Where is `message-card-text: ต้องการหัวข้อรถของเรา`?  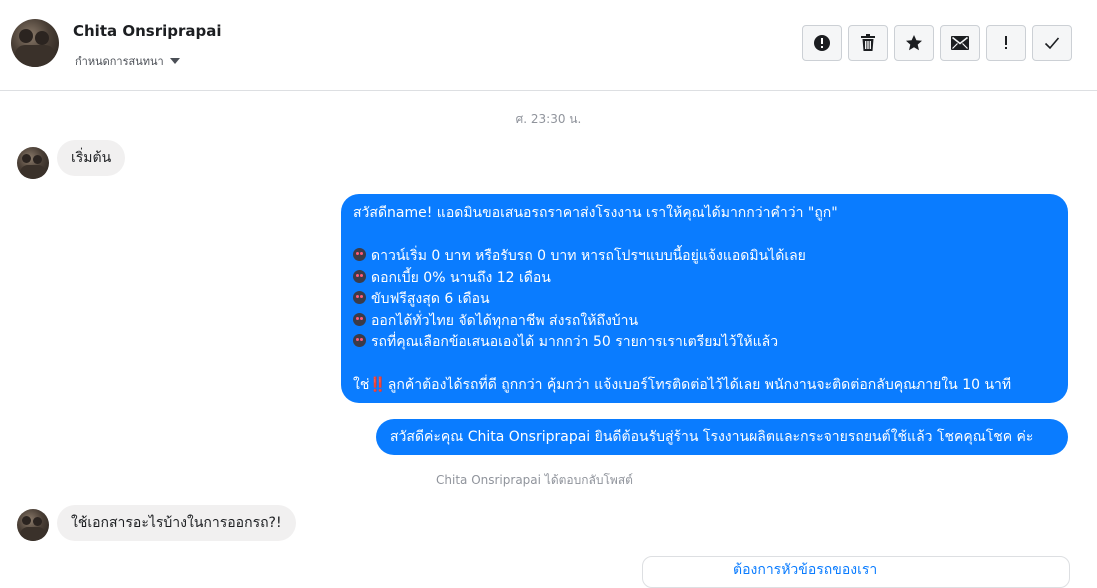
message-card-text: ต้องการหัวข้อรถของเรา is located at coordinates (805, 570).